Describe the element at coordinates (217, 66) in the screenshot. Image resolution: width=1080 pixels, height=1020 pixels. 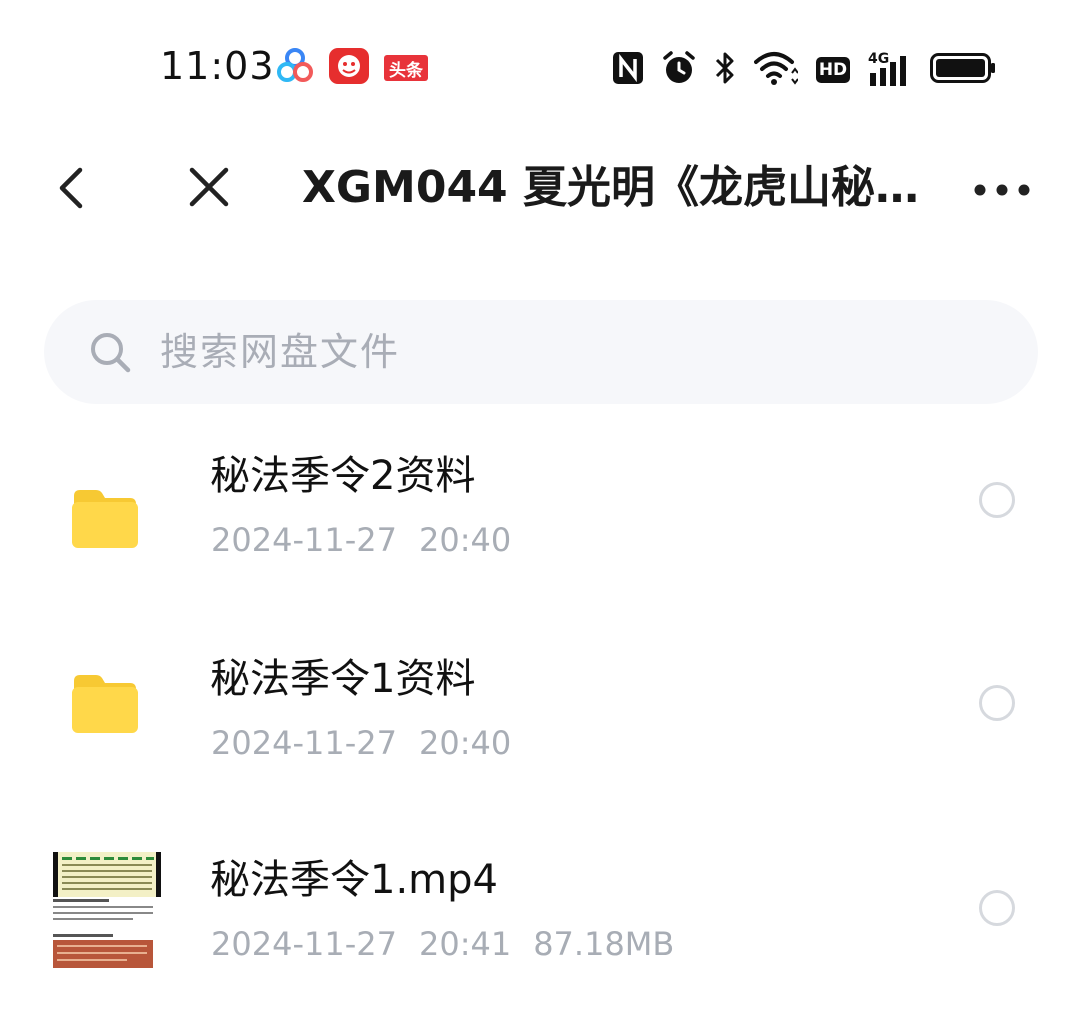
I see `status-time: 11:03` at that location.